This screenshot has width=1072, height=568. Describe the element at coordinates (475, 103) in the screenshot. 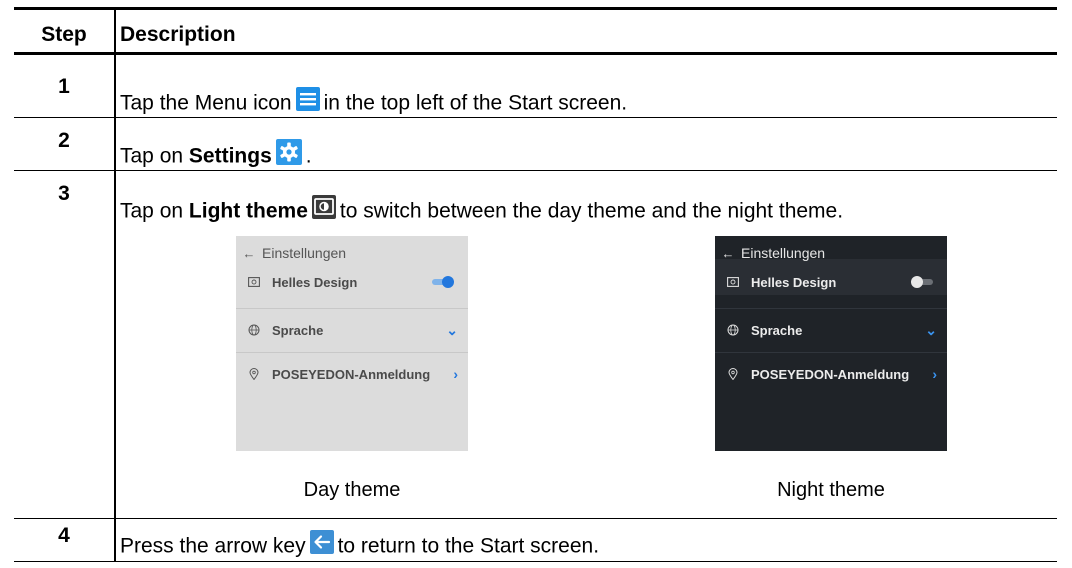

I see `step-text: in the top left of the Start screen.` at that location.